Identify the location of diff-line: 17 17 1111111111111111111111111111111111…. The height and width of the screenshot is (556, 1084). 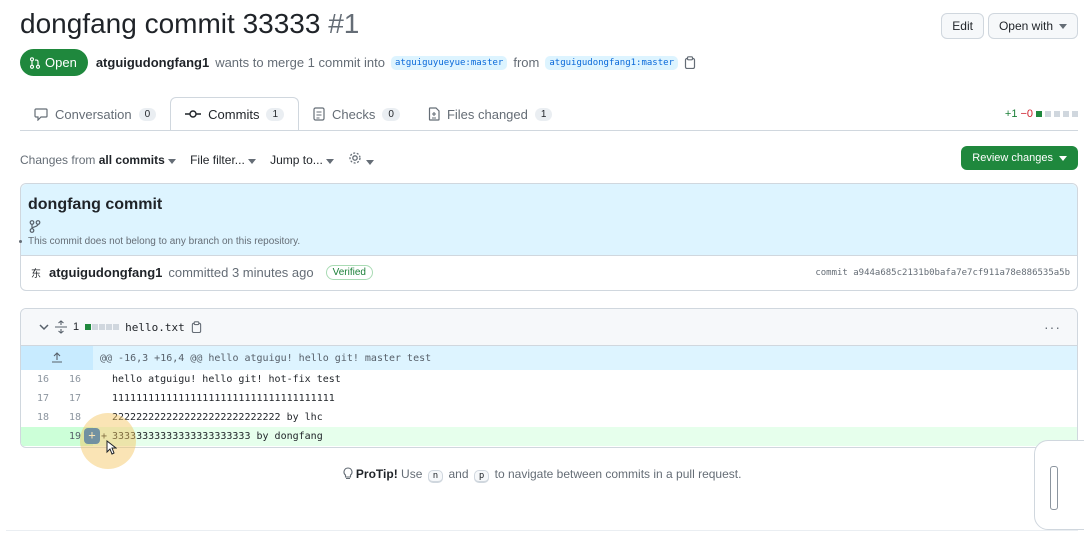
(549, 398).